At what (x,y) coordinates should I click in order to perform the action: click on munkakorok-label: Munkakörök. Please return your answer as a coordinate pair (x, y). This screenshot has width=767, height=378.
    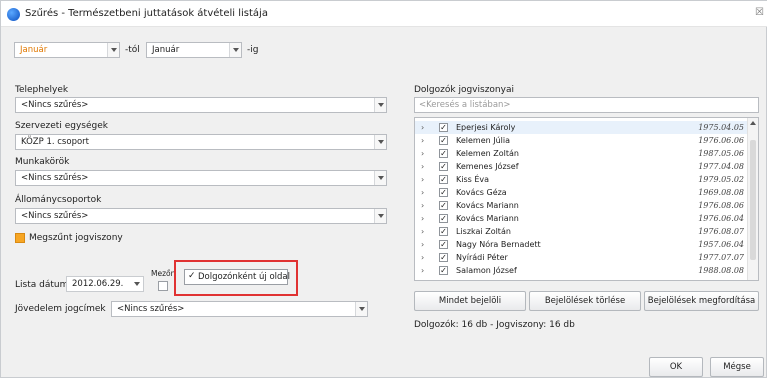
    Looking at the image, I should click on (42, 162).